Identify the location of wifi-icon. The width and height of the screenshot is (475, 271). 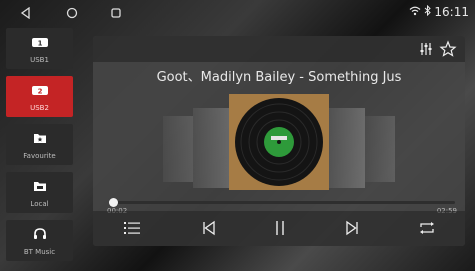
(415, 12).